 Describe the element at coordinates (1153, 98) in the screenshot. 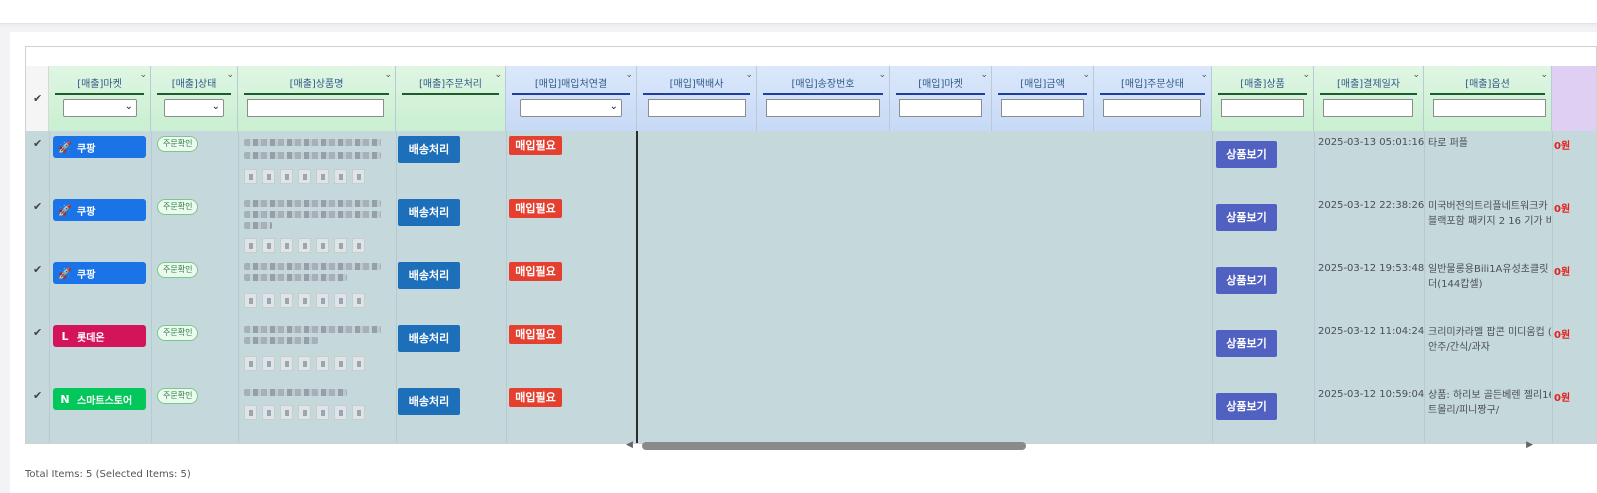

I see `column-header-purchase-order-status: [매입]주문상태 ⌄` at that location.